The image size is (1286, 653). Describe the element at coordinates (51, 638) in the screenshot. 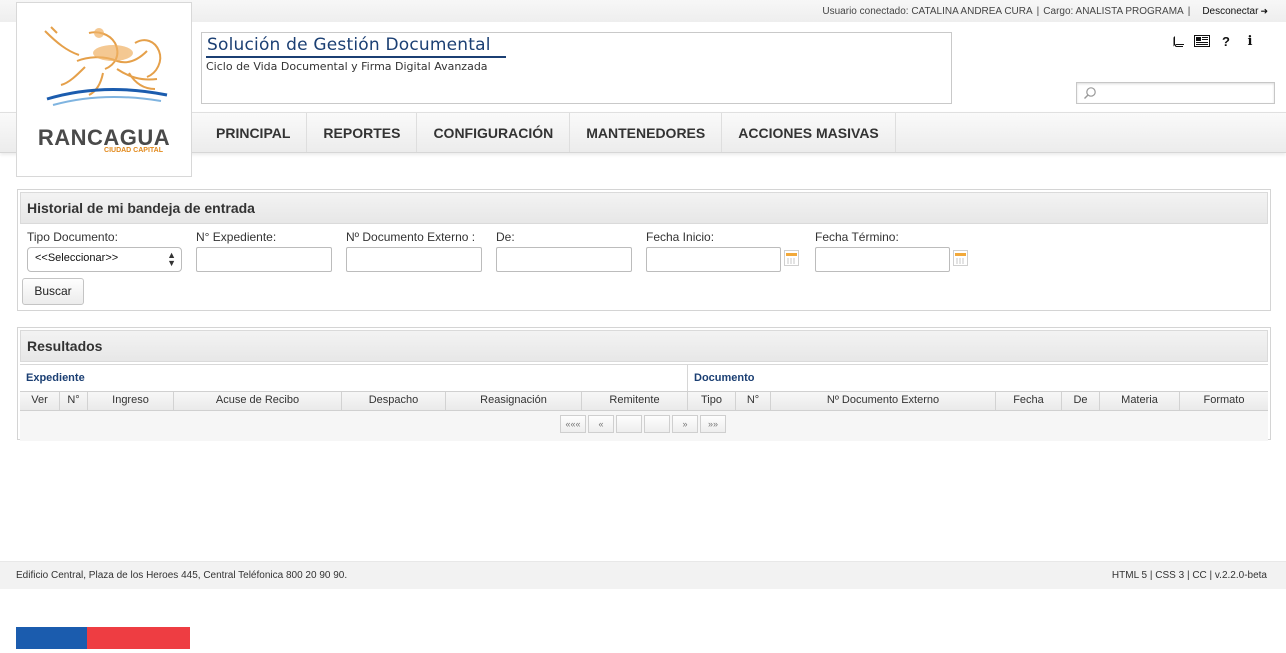

I see `flag-stripe-blue` at that location.